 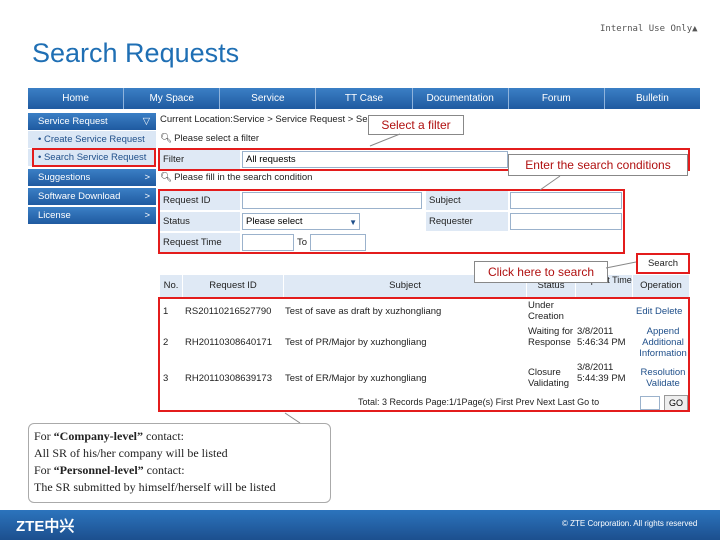 What do you see at coordinates (109, 436) in the screenshot?
I see `note-line-1: For “Company-level” contact:` at bounding box center [109, 436].